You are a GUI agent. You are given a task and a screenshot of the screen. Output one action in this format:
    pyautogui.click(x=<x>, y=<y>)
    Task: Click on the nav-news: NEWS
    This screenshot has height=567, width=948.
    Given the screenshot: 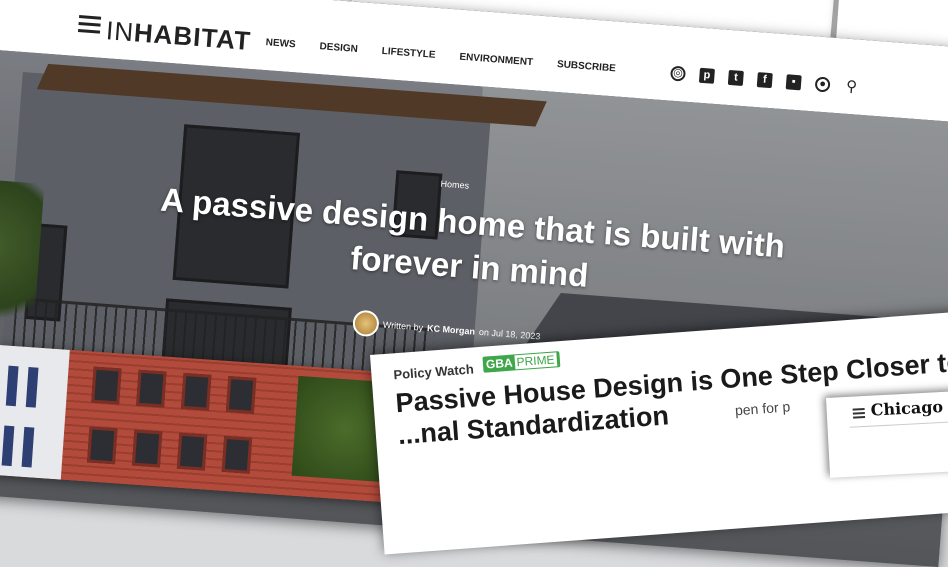 What is the action you would take?
    pyautogui.click(x=280, y=43)
    